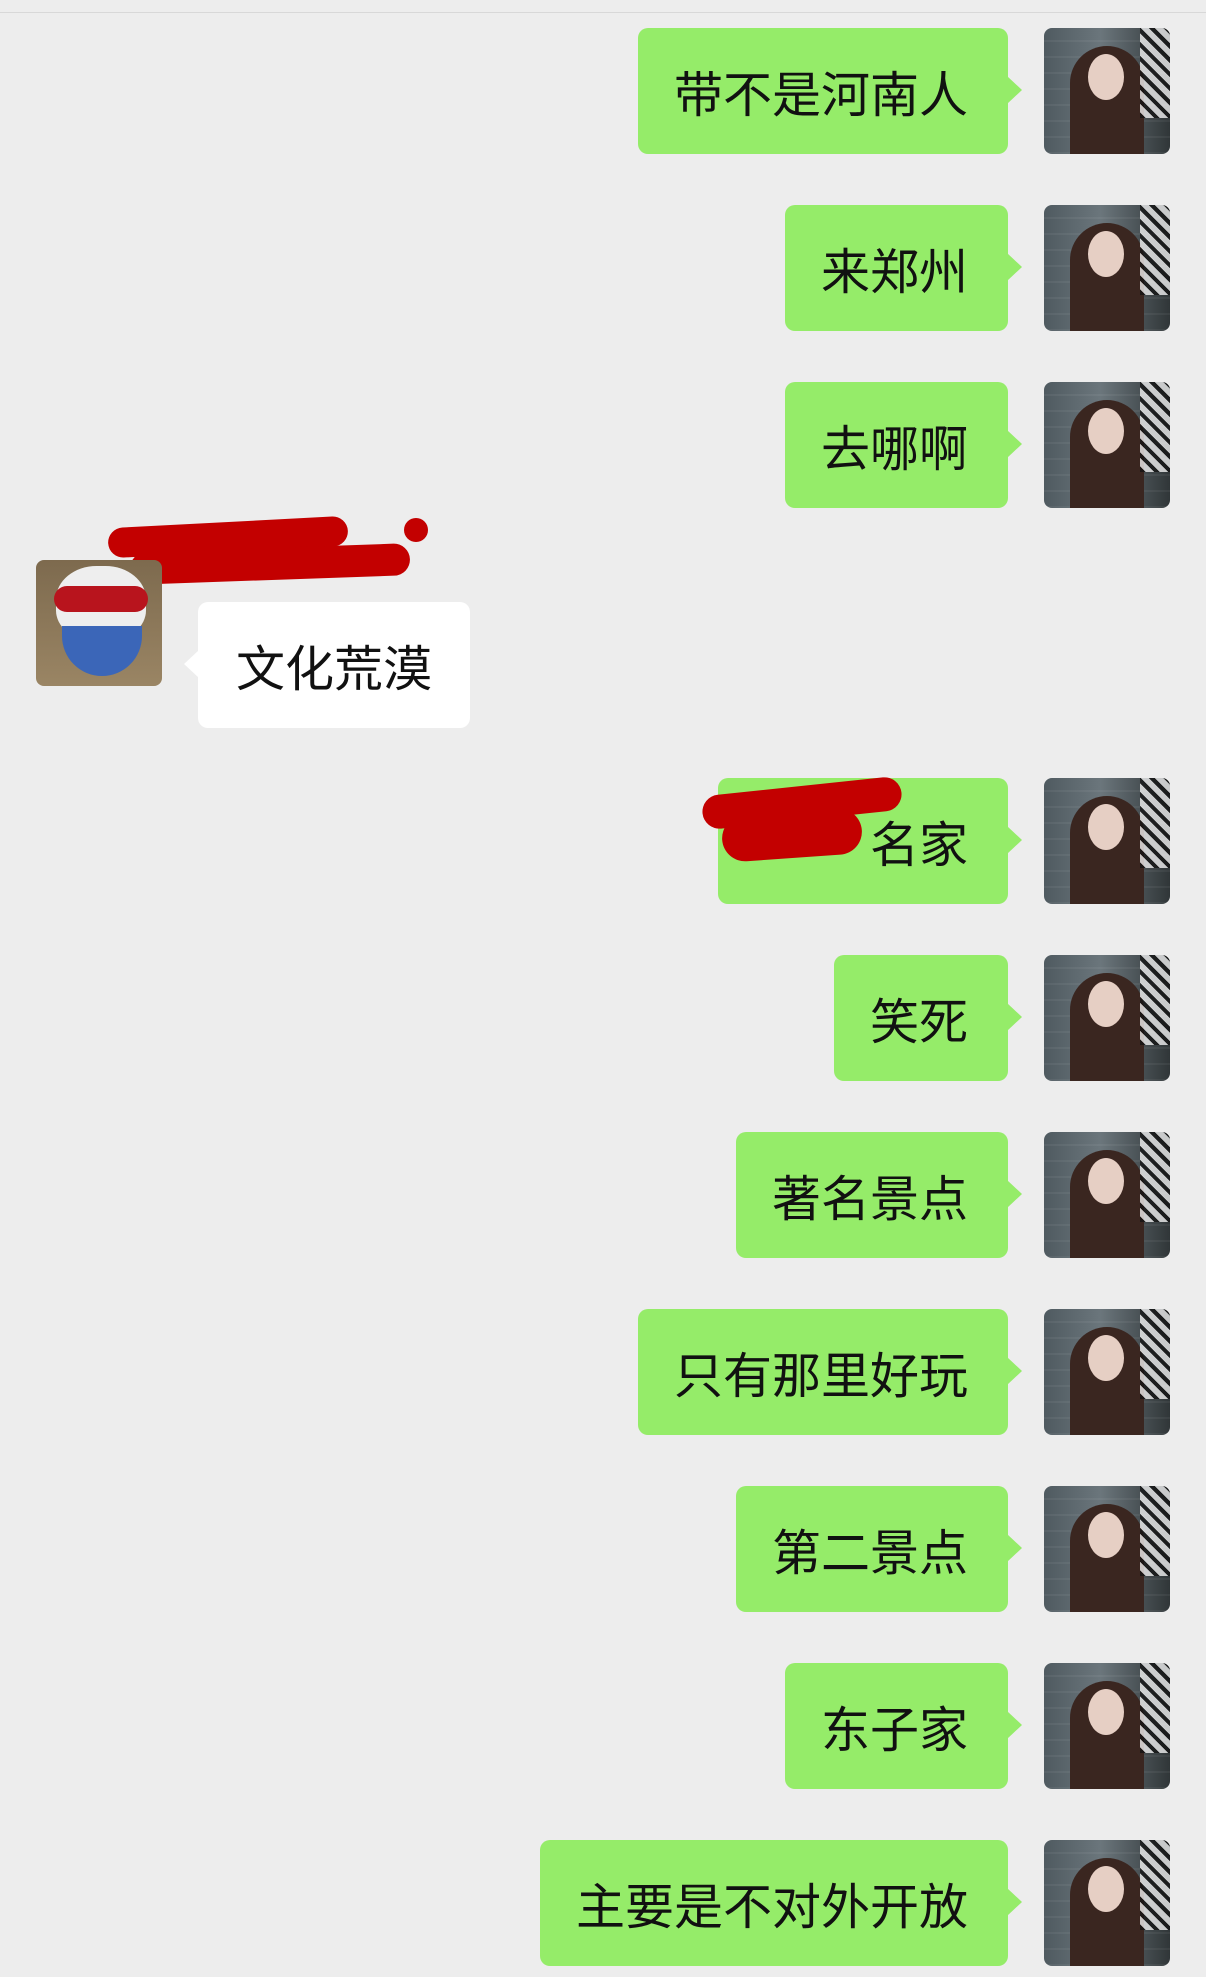  What do you see at coordinates (928, 1018) in the screenshot?
I see `sent-message-bubble: 笑死` at bounding box center [928, 1018].